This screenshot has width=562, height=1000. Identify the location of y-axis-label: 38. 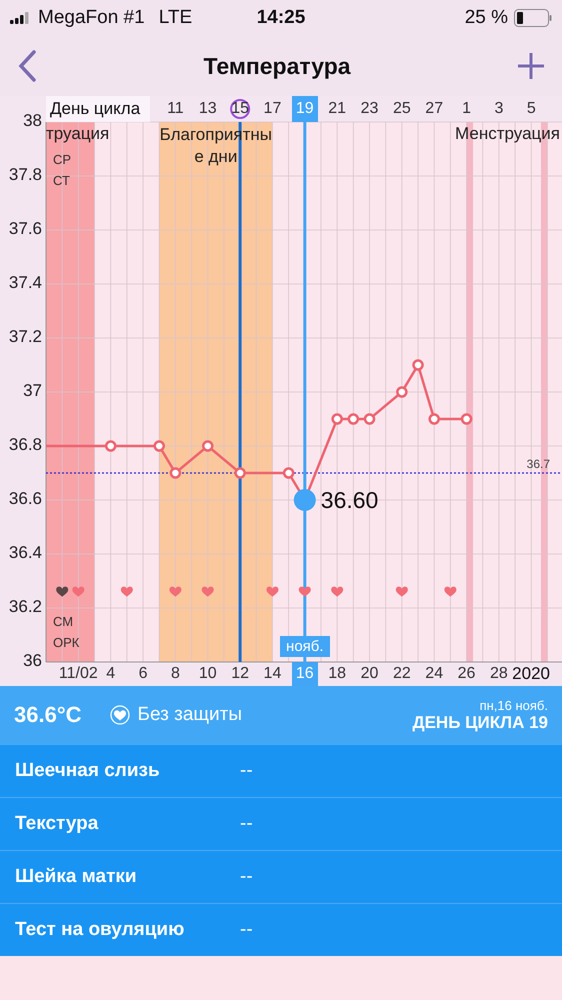
(32, 121).